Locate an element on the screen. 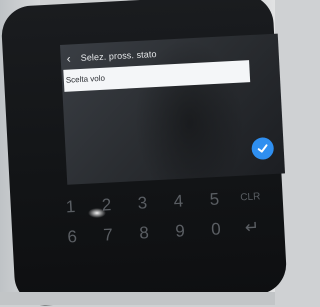 The width and height of the screenshot is (320, 307). key-clear: CLR is located at coordinates (250, 197).